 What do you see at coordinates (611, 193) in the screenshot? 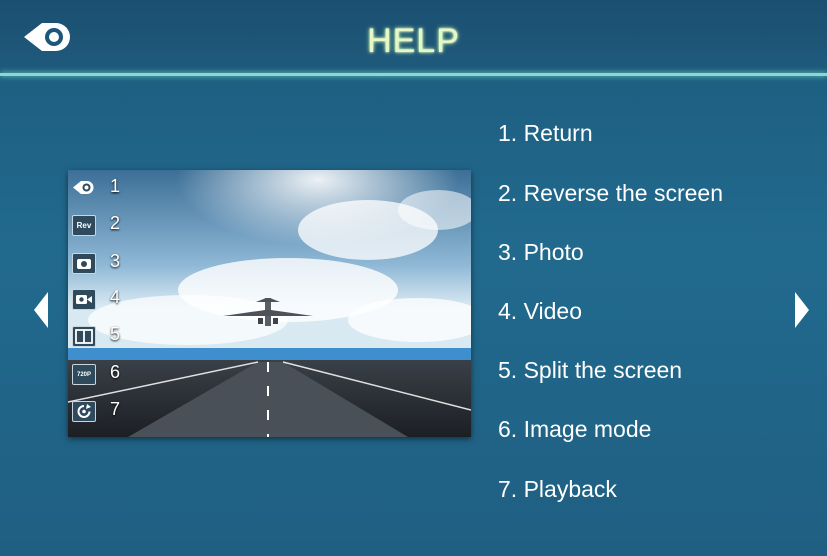
I see `help-item-reverse: 2. Reverse the screen` at bounding box center [611, 193].